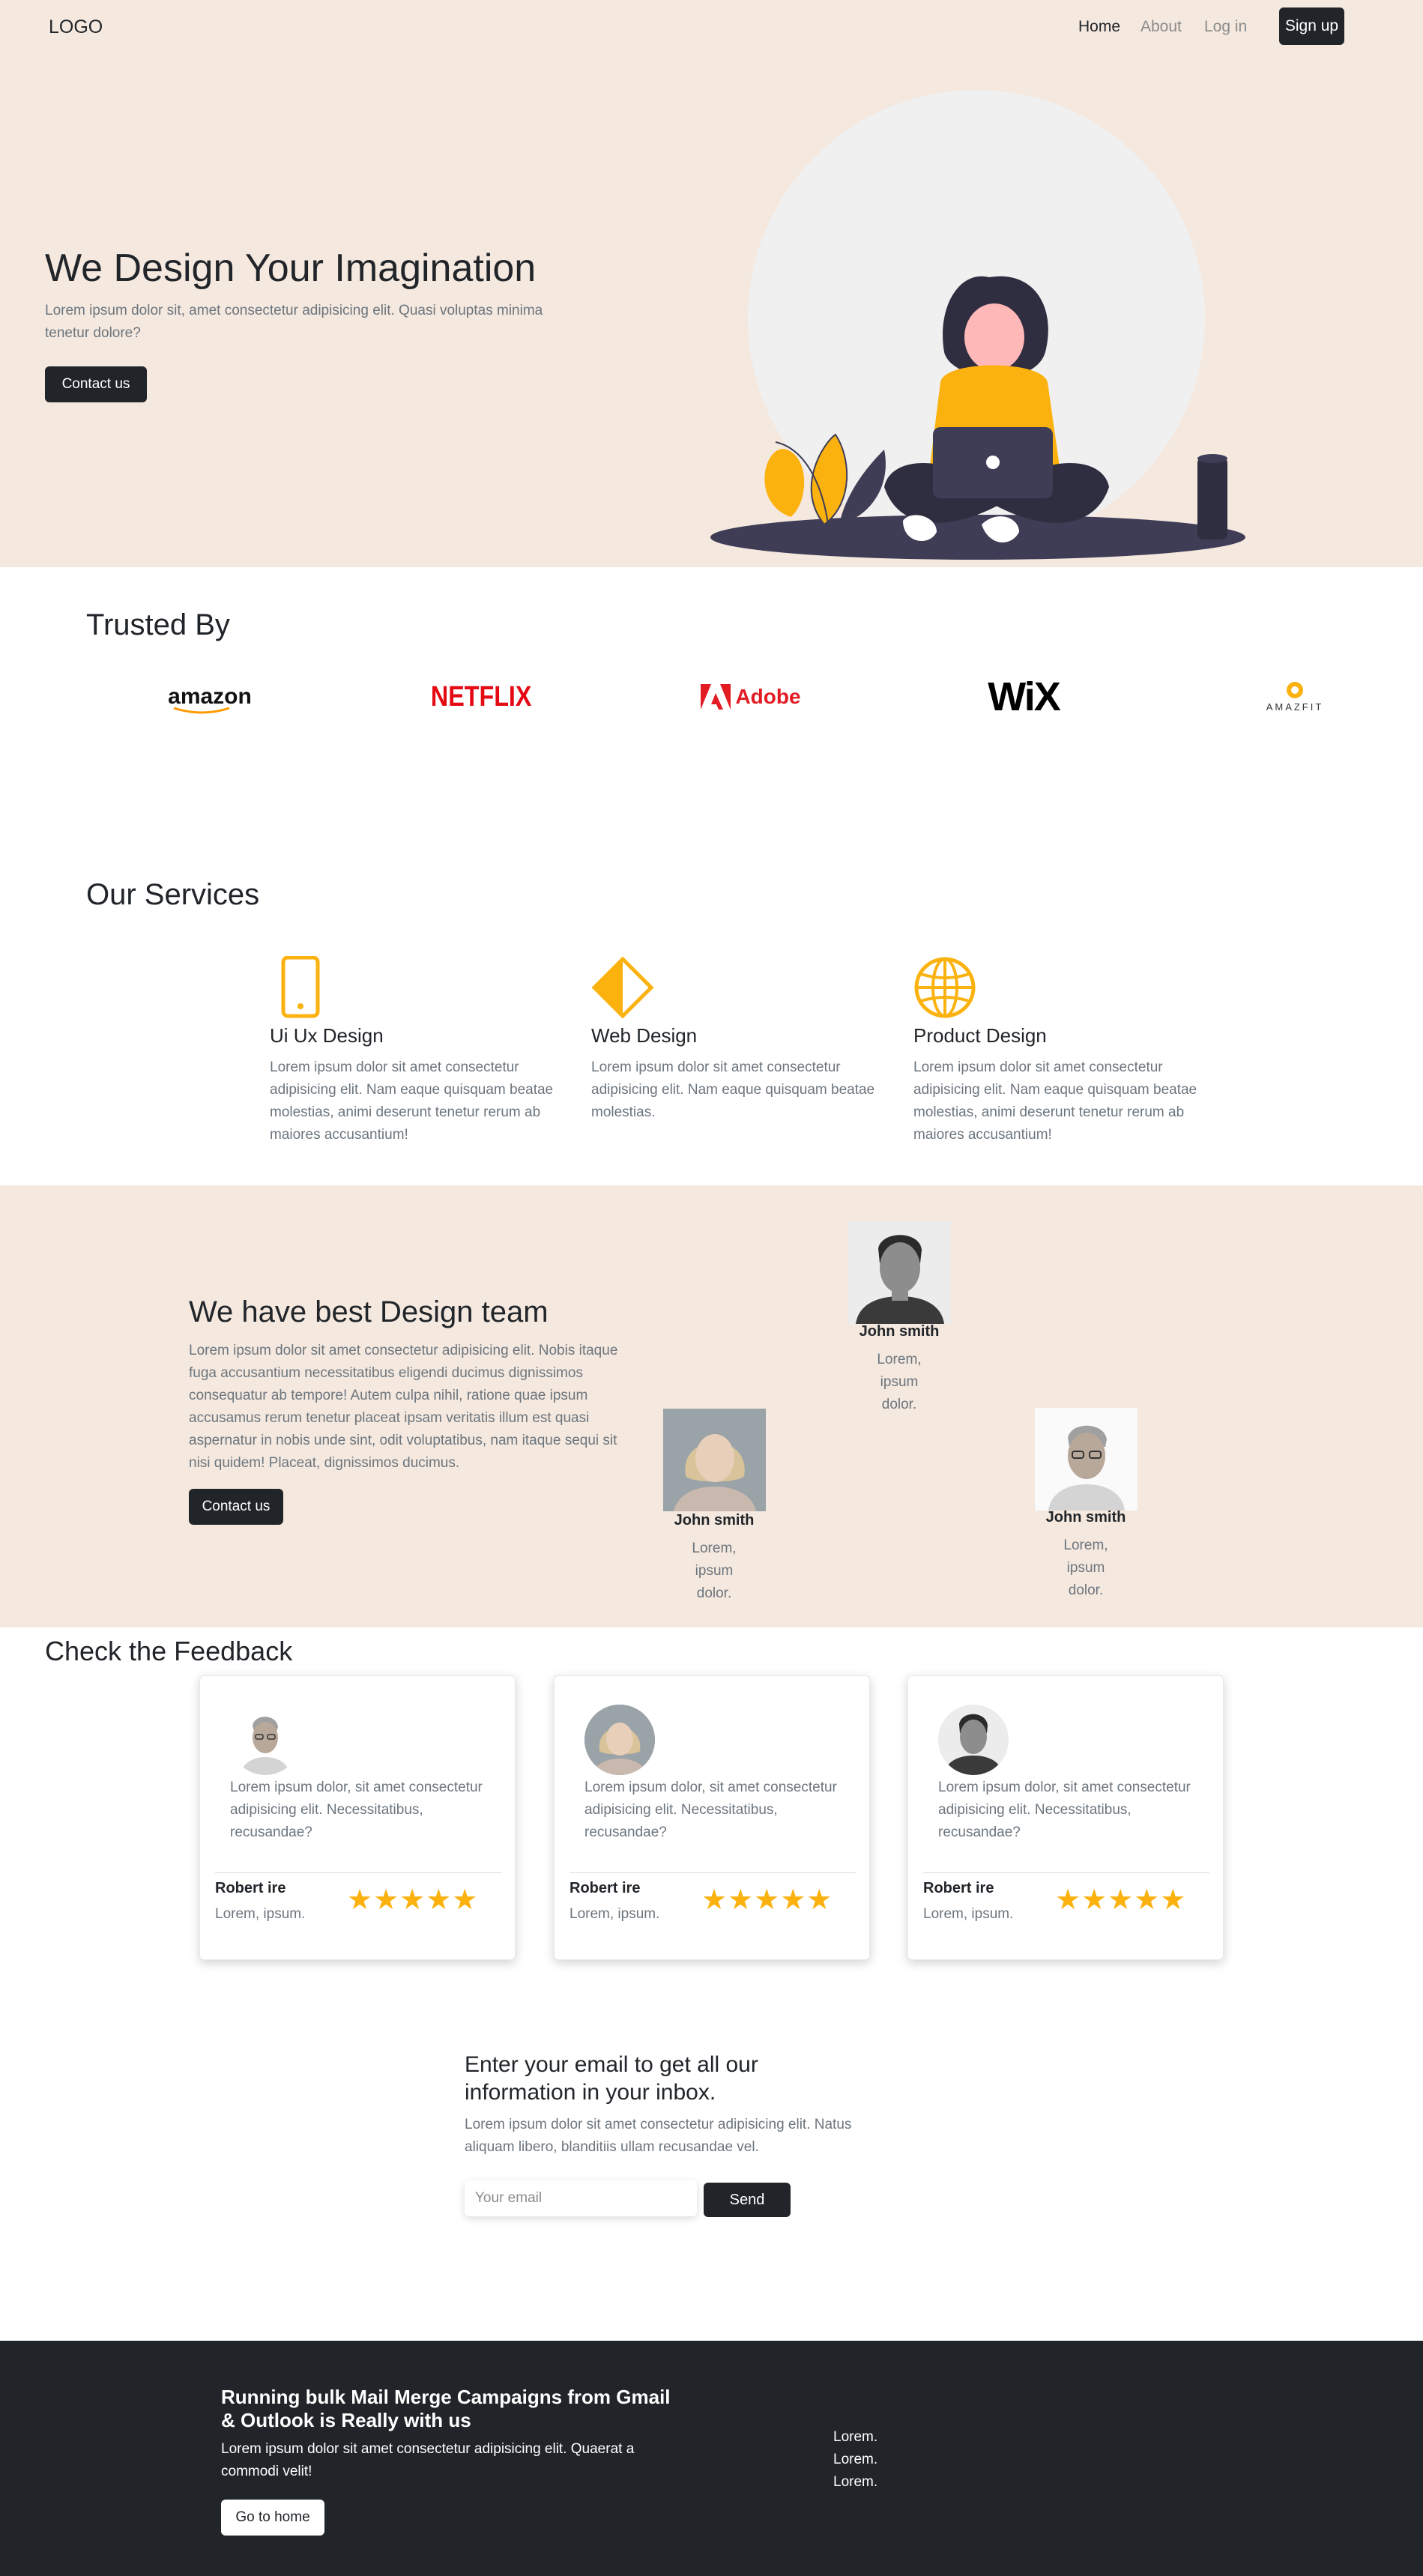 This screenshot has width=1423, height=2576. I want to click on service-title-product: Product Design, so click(980, 1035).